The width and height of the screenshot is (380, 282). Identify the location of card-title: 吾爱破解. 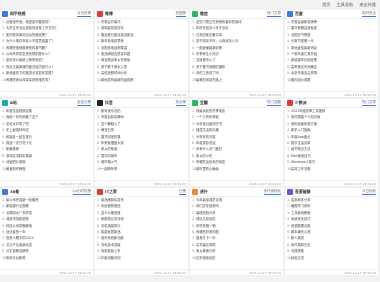
(303, 192).